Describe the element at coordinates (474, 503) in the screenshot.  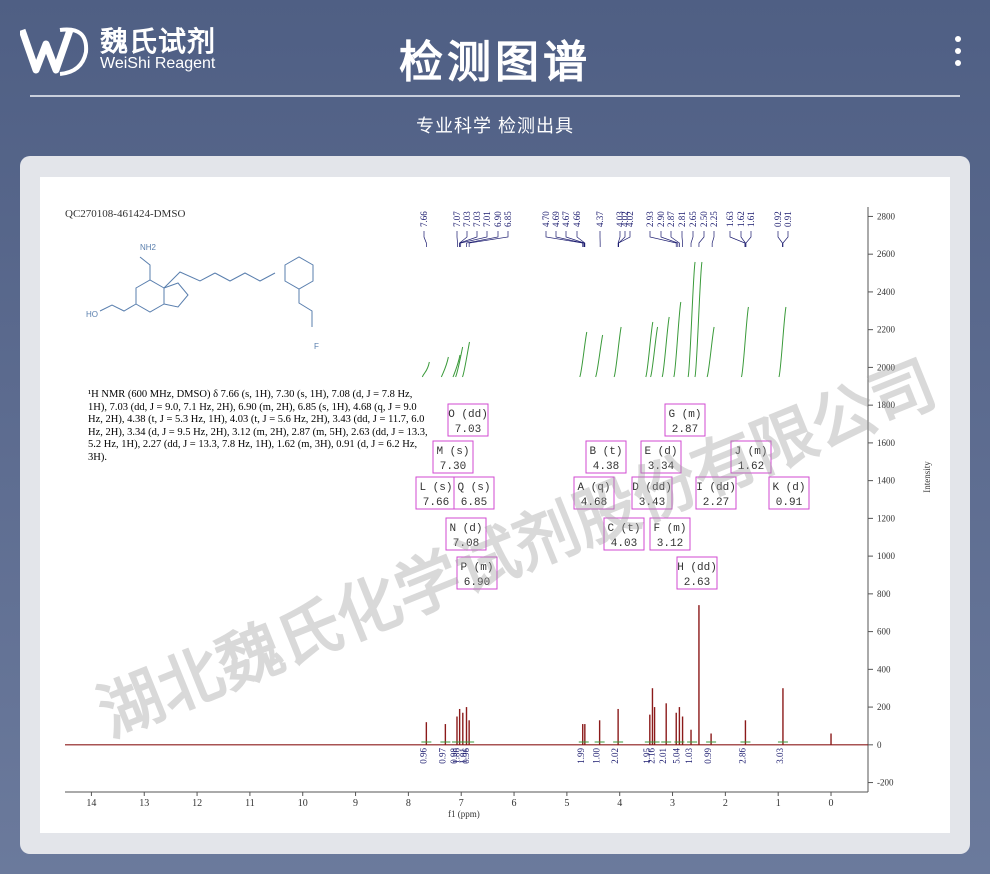
I see `multiplet-shift: 6.85` at that location.